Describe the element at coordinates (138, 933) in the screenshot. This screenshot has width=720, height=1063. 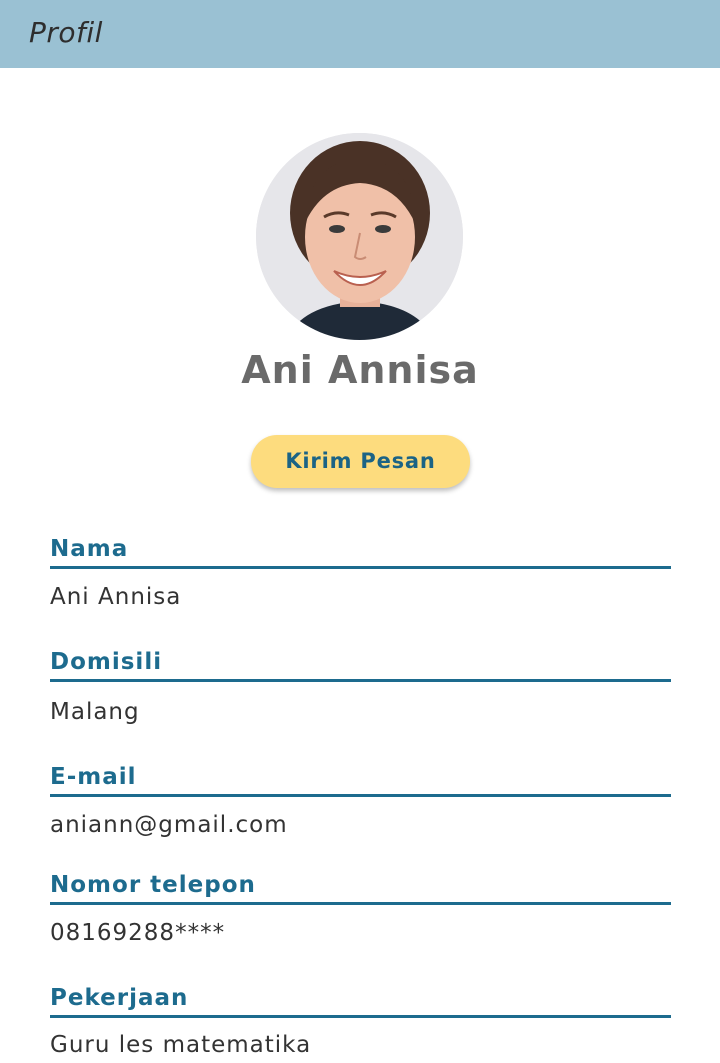
I see `field-value-phone: 08169288****` at that location.